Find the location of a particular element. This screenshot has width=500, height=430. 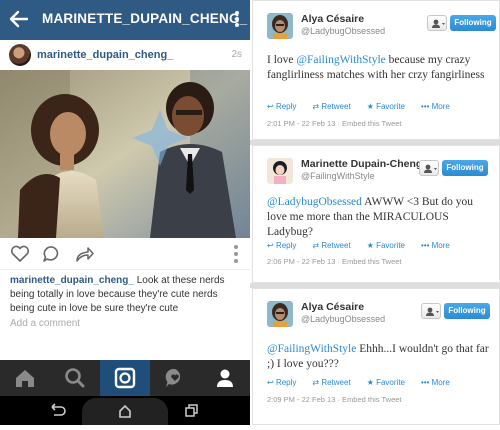

ig-top-bar: MARINETTE_DUPAIN_CHENG_ is located at coordinates (125, 20).